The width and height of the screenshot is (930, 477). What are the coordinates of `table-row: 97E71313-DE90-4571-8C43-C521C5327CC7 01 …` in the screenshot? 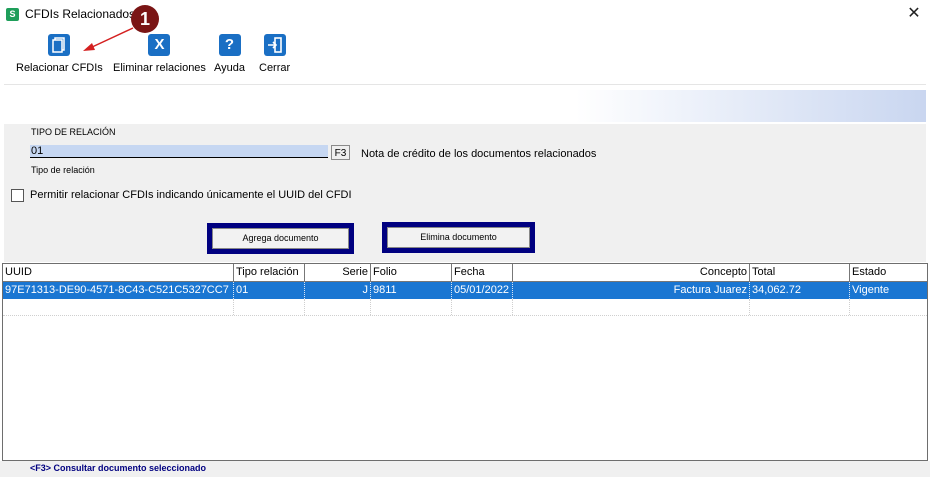 It's located at (465, 290).